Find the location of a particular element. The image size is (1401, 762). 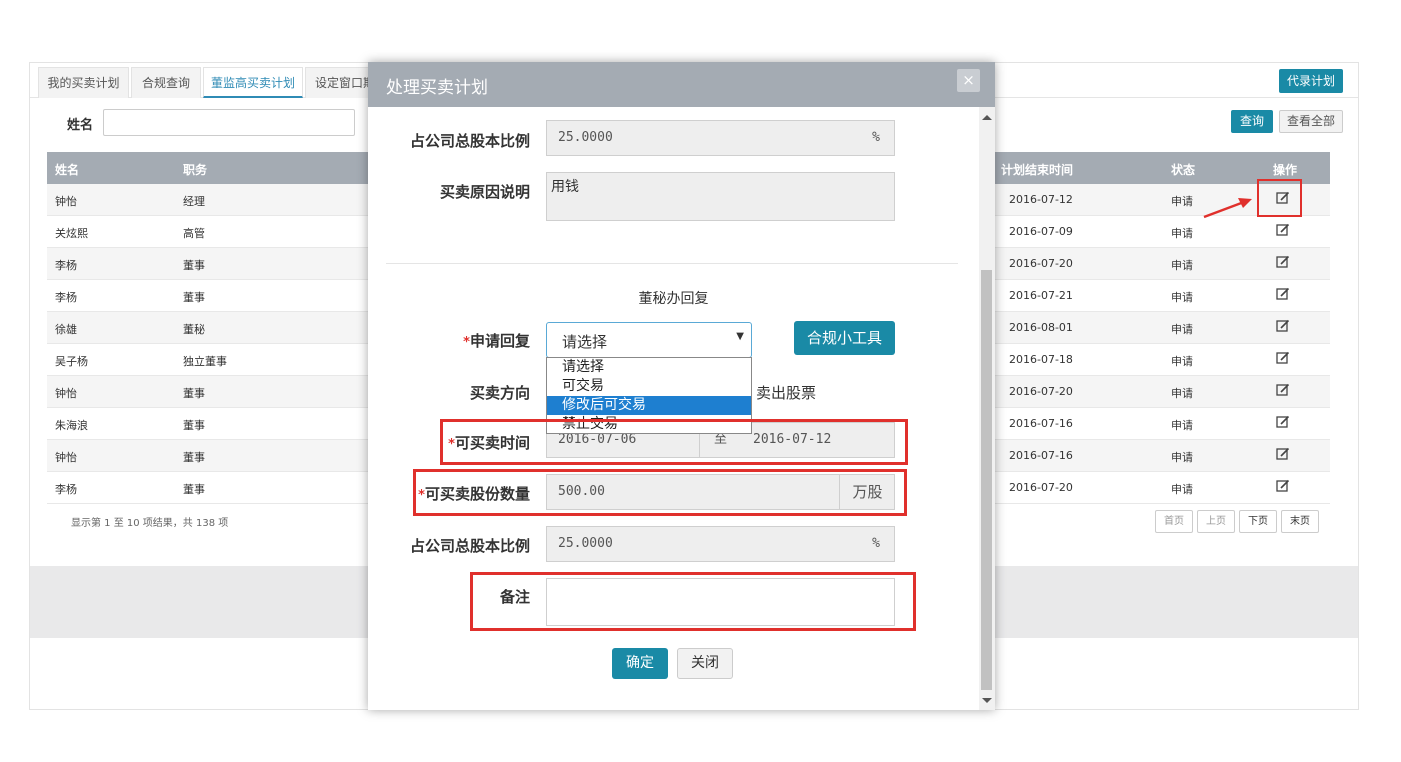

cell-name: 吴子杨 is located at coordinates (71, 361).